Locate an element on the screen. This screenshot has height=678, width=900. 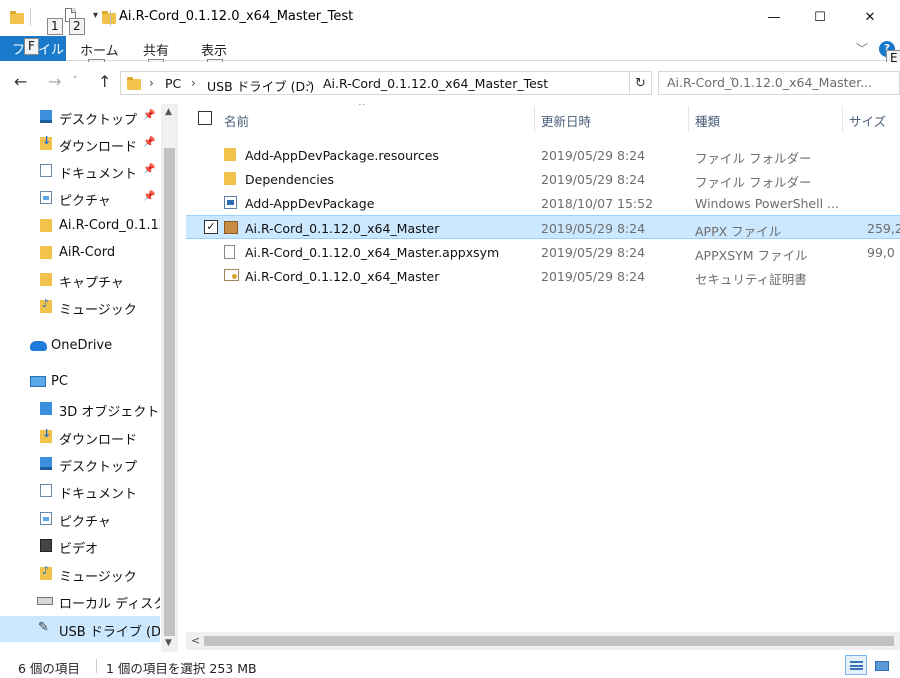
breadcrumb-pc: PC is located at coordinates (173, 83).